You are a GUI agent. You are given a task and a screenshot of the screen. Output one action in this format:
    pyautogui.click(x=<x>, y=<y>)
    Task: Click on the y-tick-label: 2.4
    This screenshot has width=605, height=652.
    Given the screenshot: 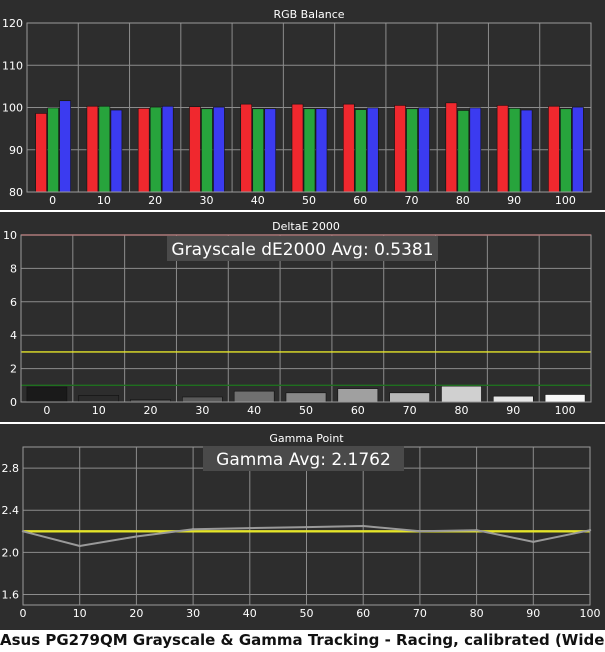 What is the action you would take?
    pyautogui.click(x=11, y=510)
    